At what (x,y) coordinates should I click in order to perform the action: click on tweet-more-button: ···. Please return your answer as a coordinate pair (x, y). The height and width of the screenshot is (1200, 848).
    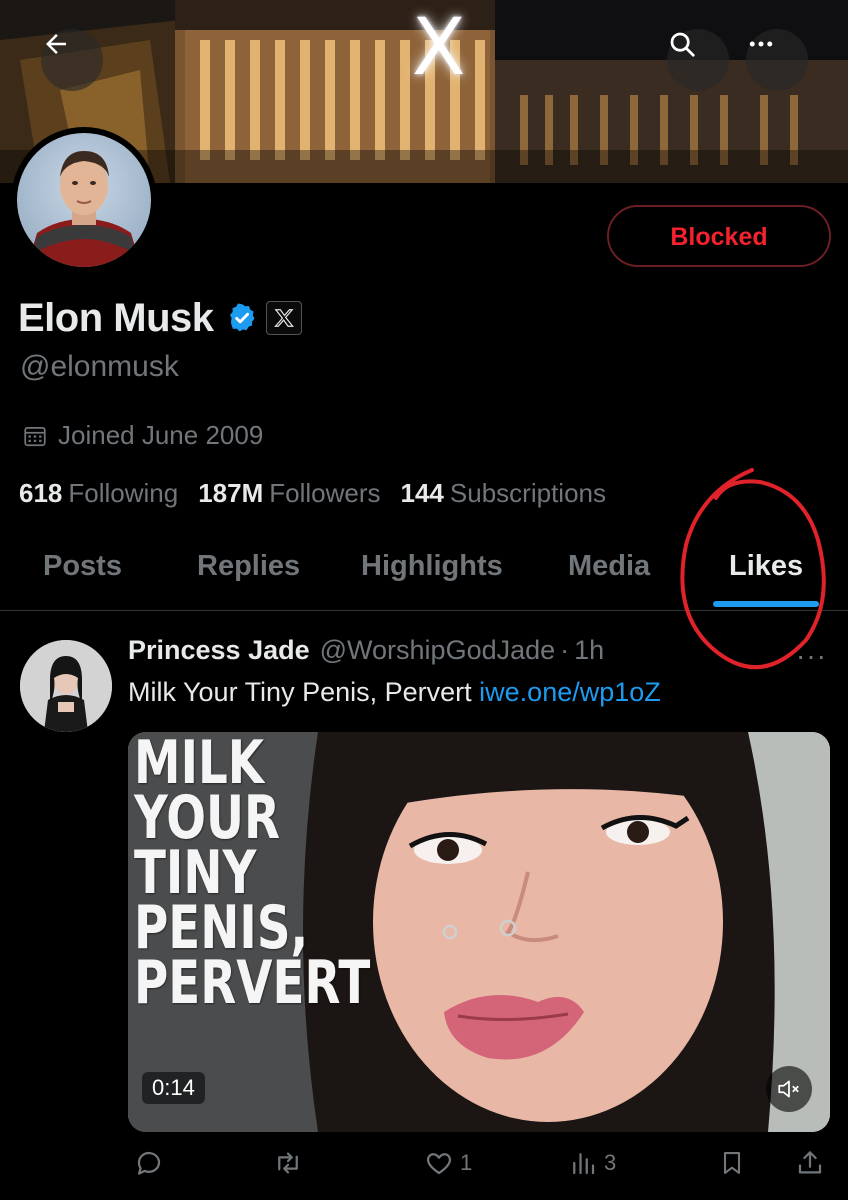
    Looking at the image, I should click on (811, 656).